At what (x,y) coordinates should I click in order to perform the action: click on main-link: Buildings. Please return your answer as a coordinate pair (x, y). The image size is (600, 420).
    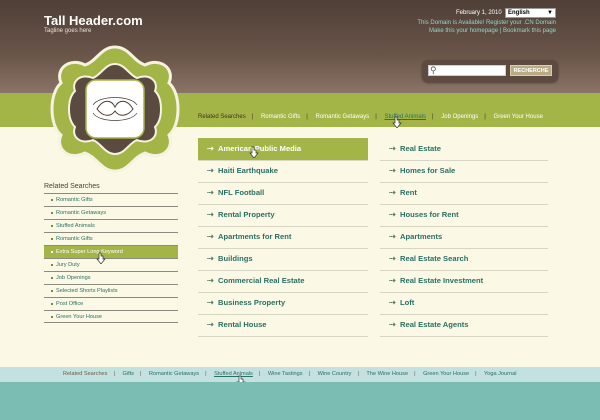
    Looking at the image, I should click on (283, 259).